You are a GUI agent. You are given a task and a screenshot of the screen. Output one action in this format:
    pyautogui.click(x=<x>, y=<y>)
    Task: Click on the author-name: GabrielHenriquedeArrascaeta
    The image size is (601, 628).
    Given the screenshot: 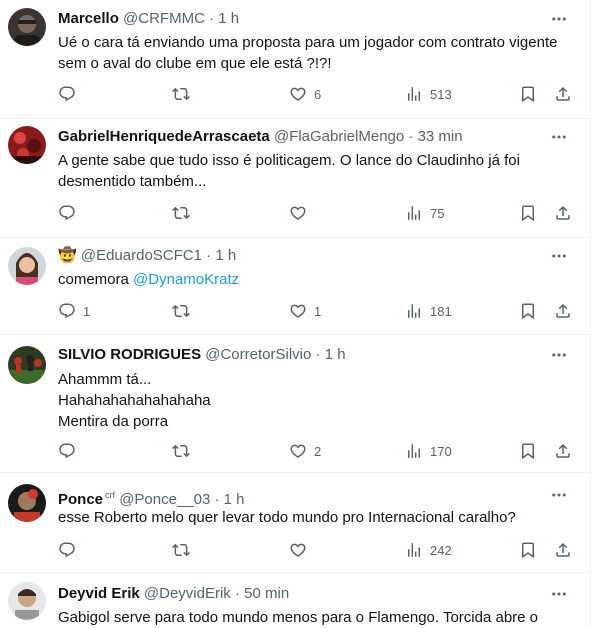 What is the action you would take?
    pyautogui.click(x=164, y=136)
    